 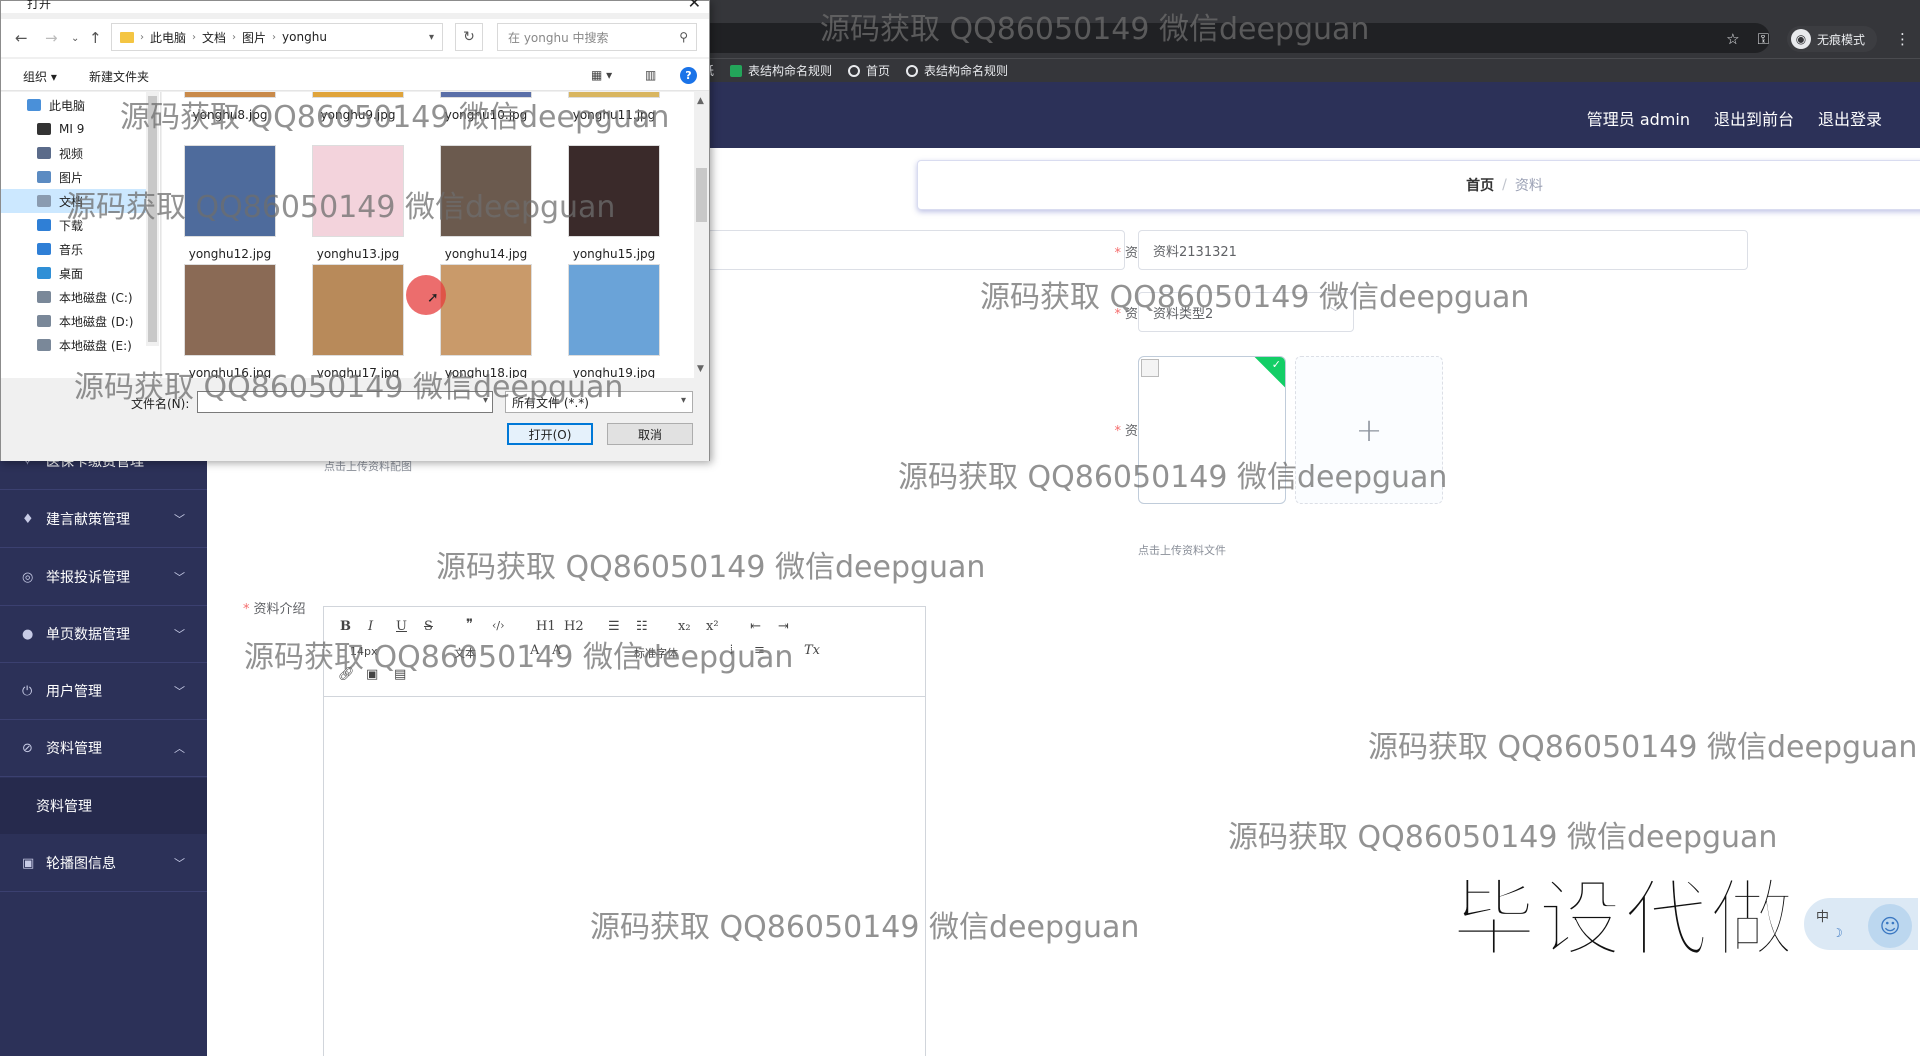 What do you see at coordinates (277, 37) in the screenshot?
I see `dialog-address-bar: › 此电脑 › 文档 › 图片 › yonghu ▾` at bounding box center [277, 37].